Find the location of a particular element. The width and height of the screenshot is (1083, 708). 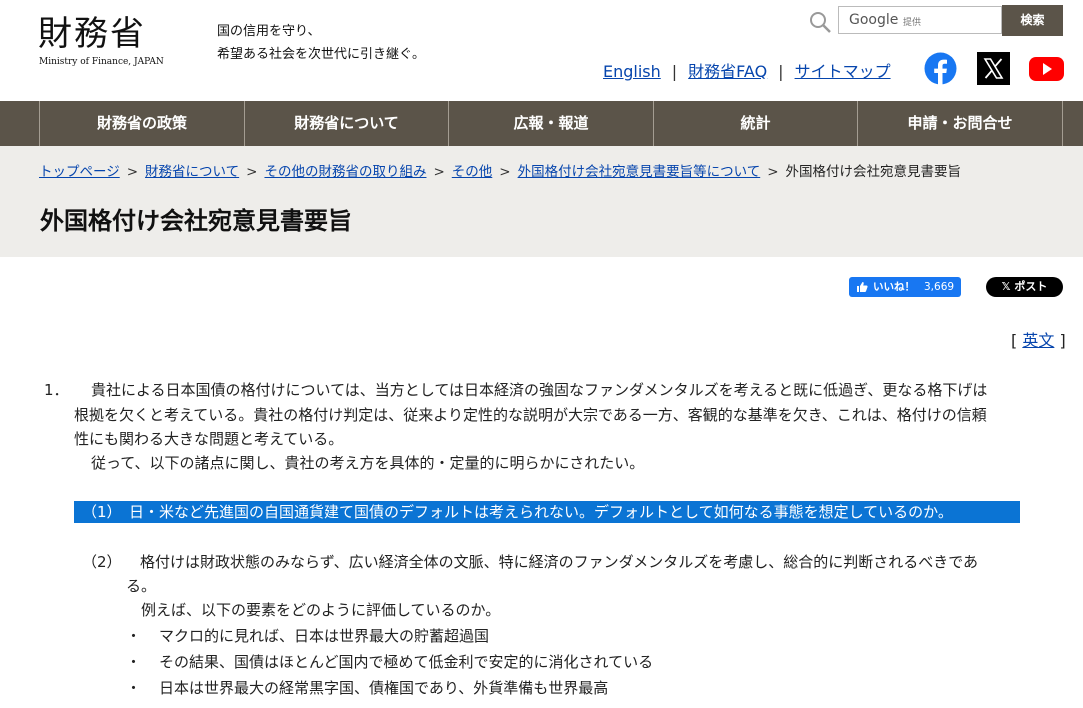

search-input: Google 提供 is located at coordinates (920, 20).